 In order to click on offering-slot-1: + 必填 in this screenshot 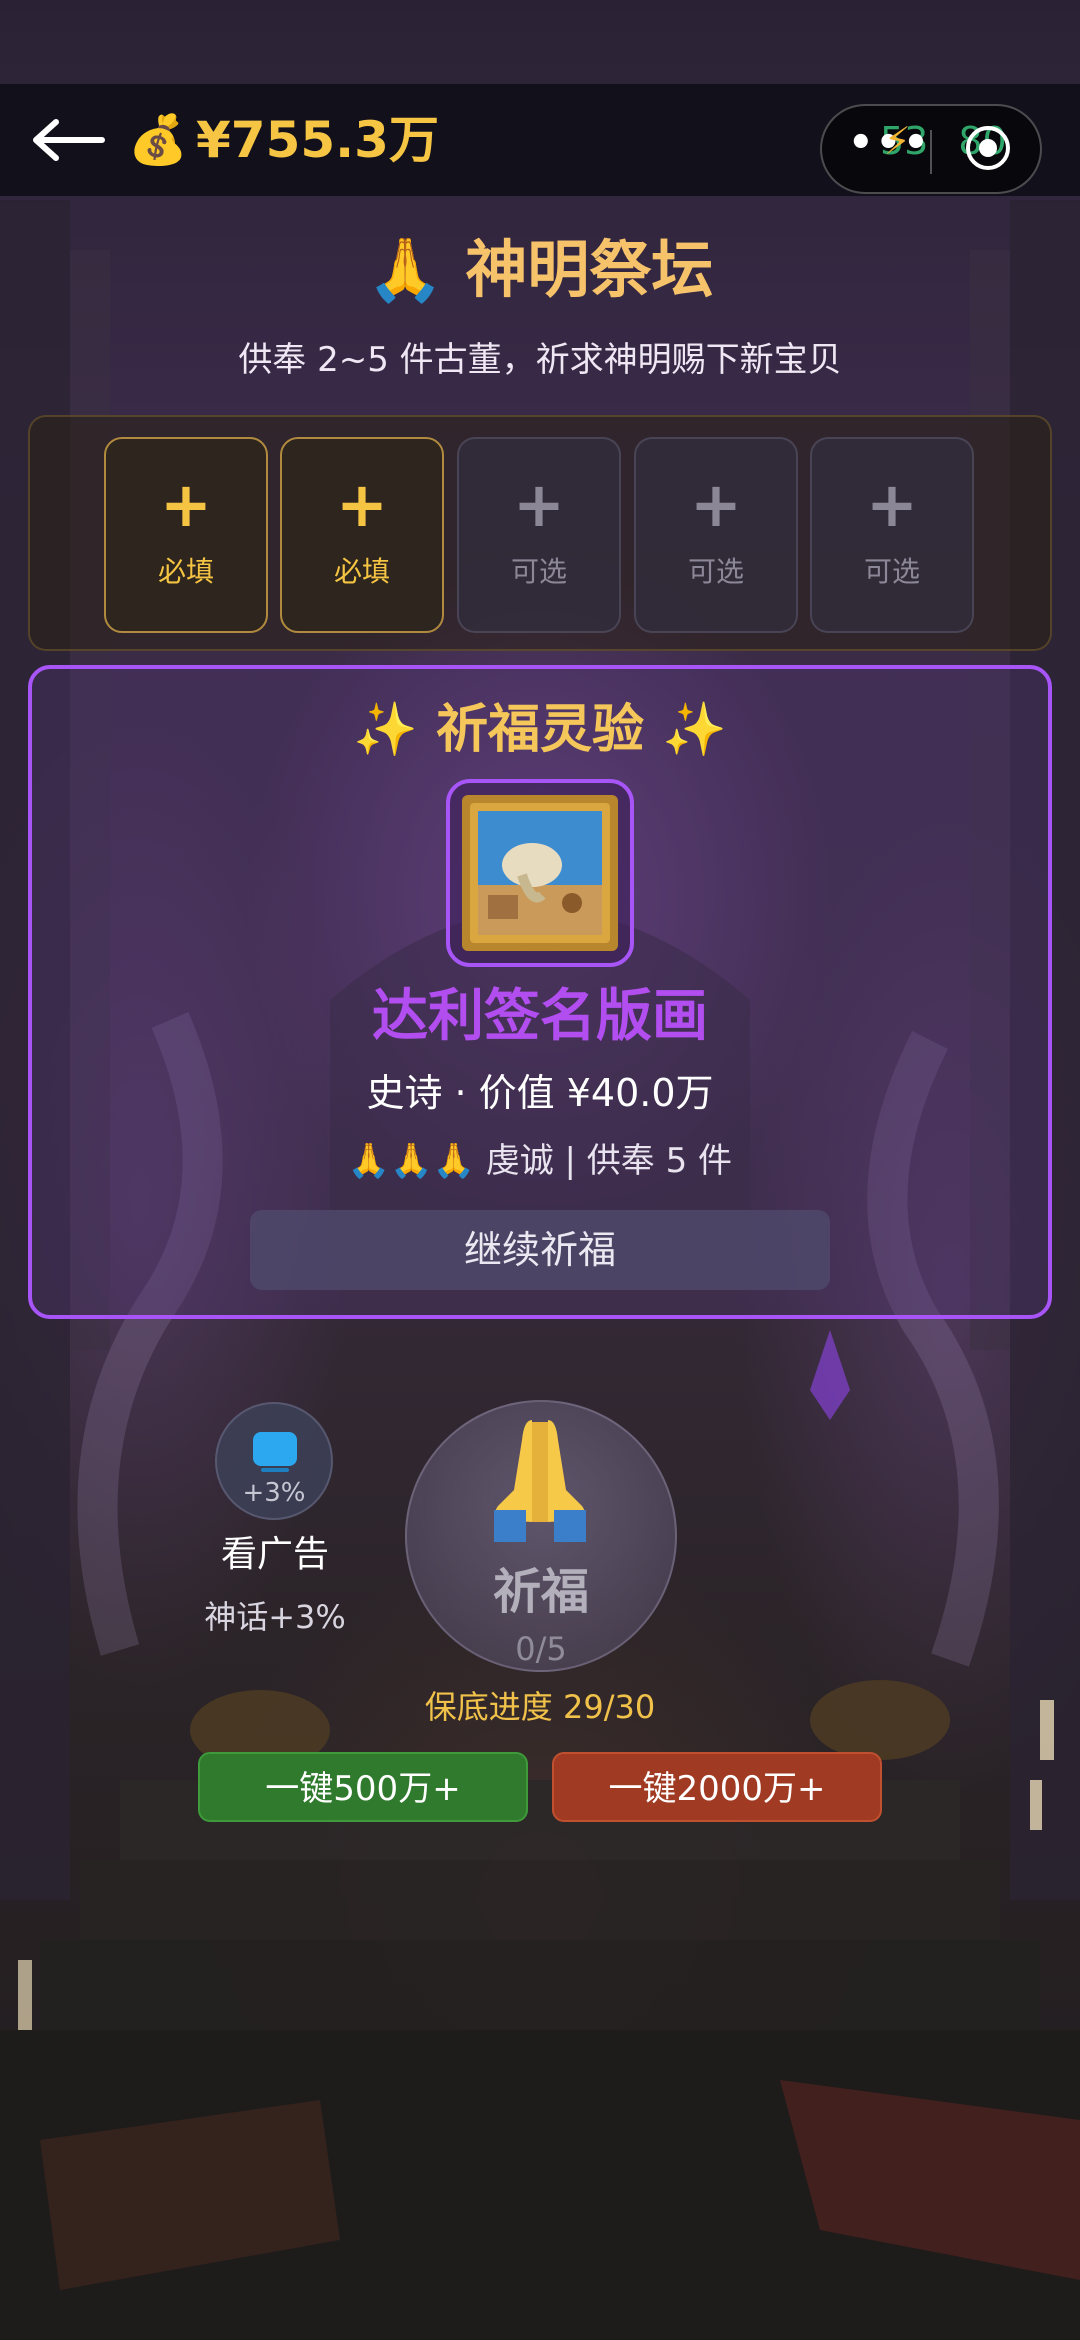, I will do `click(186, 535)`.